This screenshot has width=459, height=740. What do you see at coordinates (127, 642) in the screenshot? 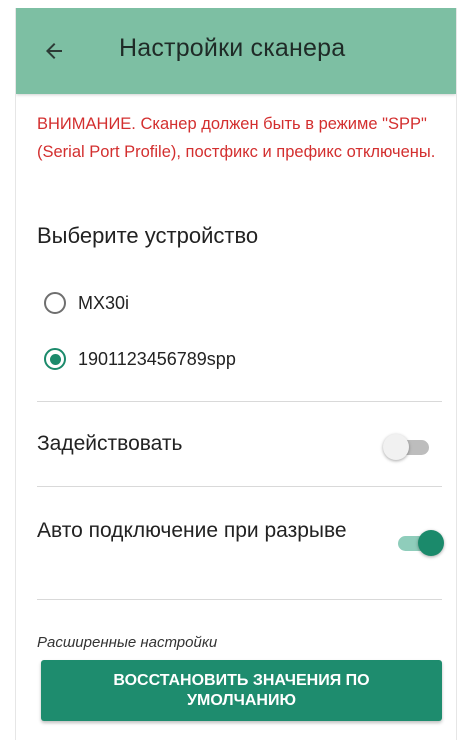
I see `advanced-settings-header: Расширенные настройки` at bounding box center [127, 642].